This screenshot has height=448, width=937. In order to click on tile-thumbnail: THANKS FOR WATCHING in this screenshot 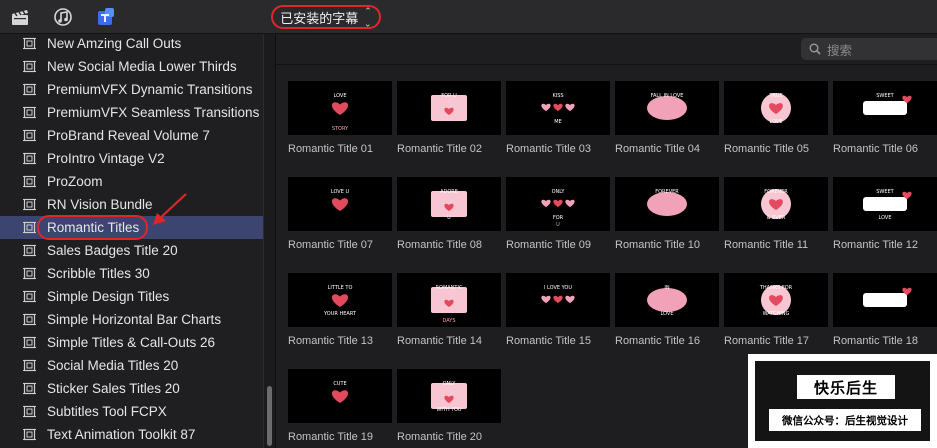, I will do `click(776, 300)`.